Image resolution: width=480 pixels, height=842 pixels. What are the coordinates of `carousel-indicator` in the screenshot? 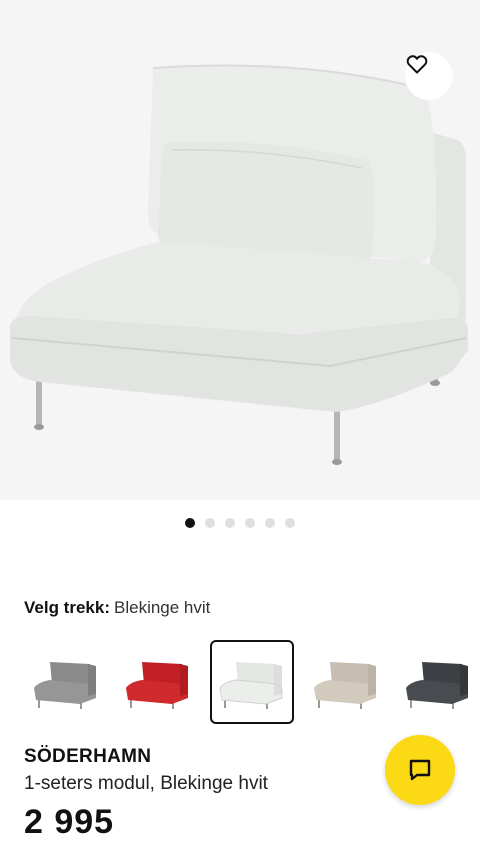 It's located at (240, 525).